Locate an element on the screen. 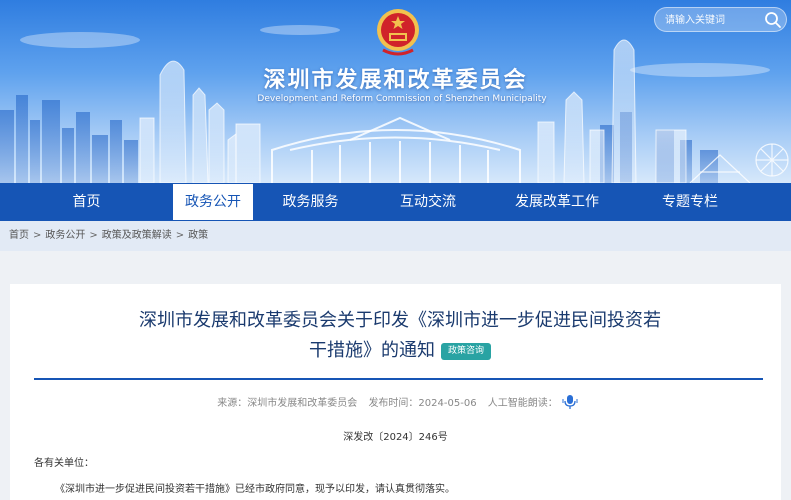 The height and width of the screenshot is (500, 791). article-salutation: 各有关单位： is located at coordinates (64, 463).